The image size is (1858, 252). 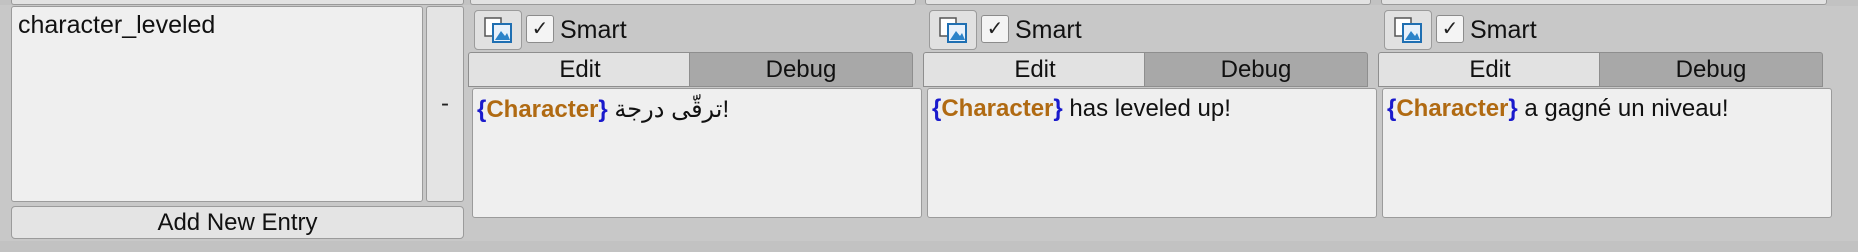 What do you see at coordinates (1152, 153) in the screenshot?
I see `translation-text-field: {Character} has leveled up!` at bounding box center [1152, 153].